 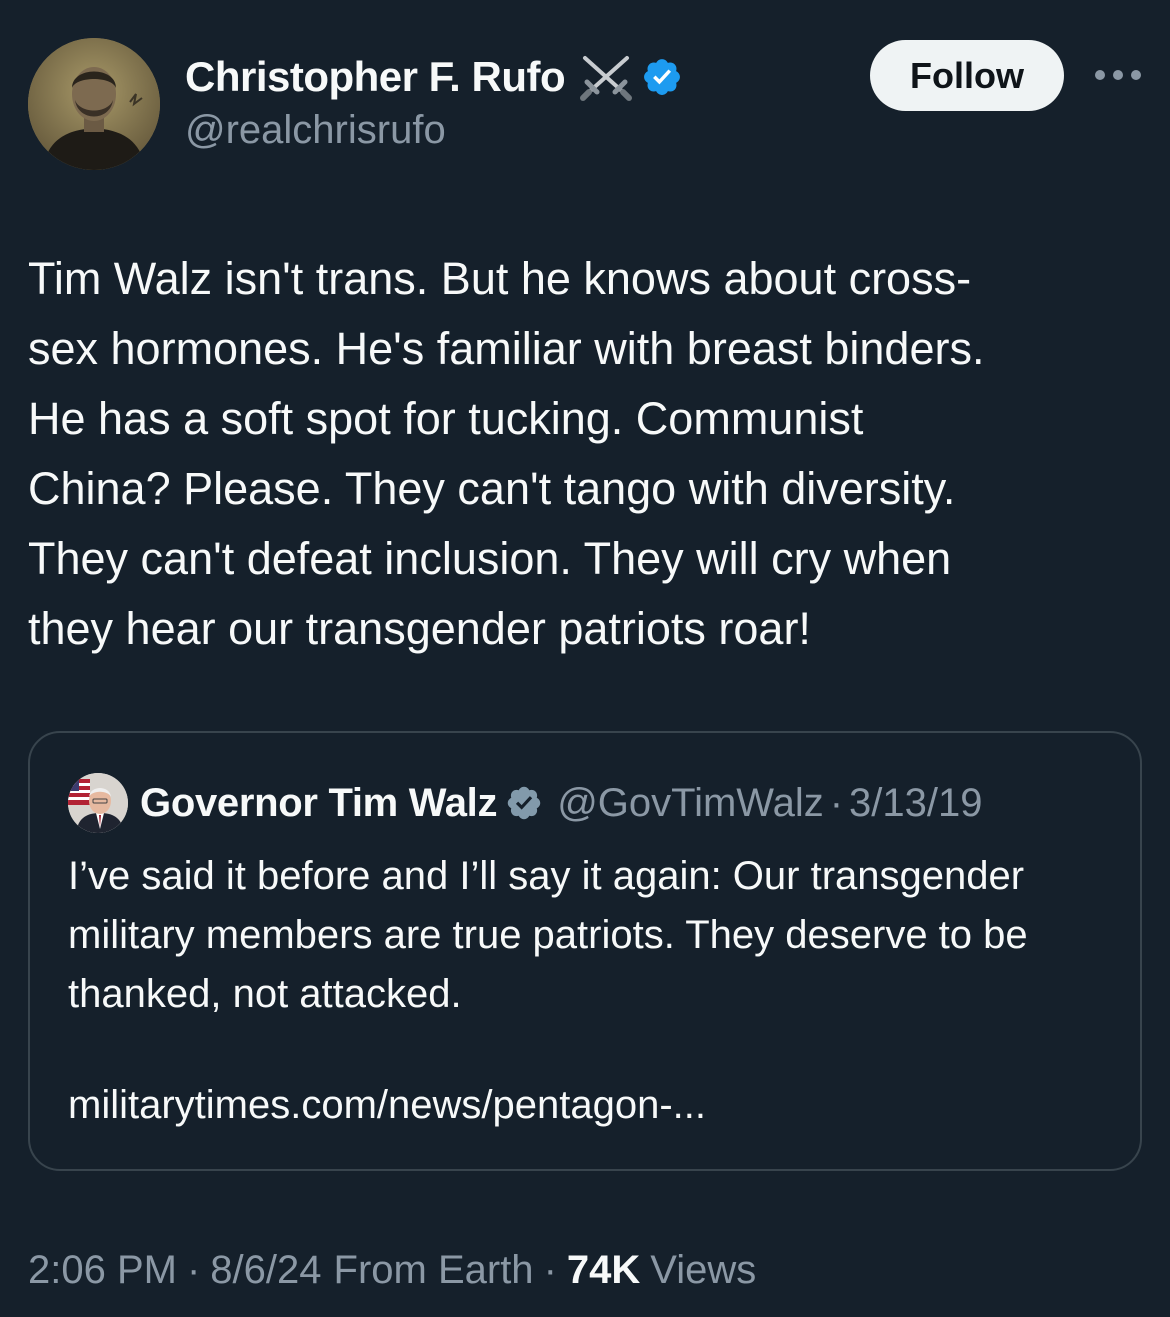 What do you see at coordinates (102, 1270) in the screenshot?
I see `tweet-time: 2:06 PM` at bounding box center [102, 1270].